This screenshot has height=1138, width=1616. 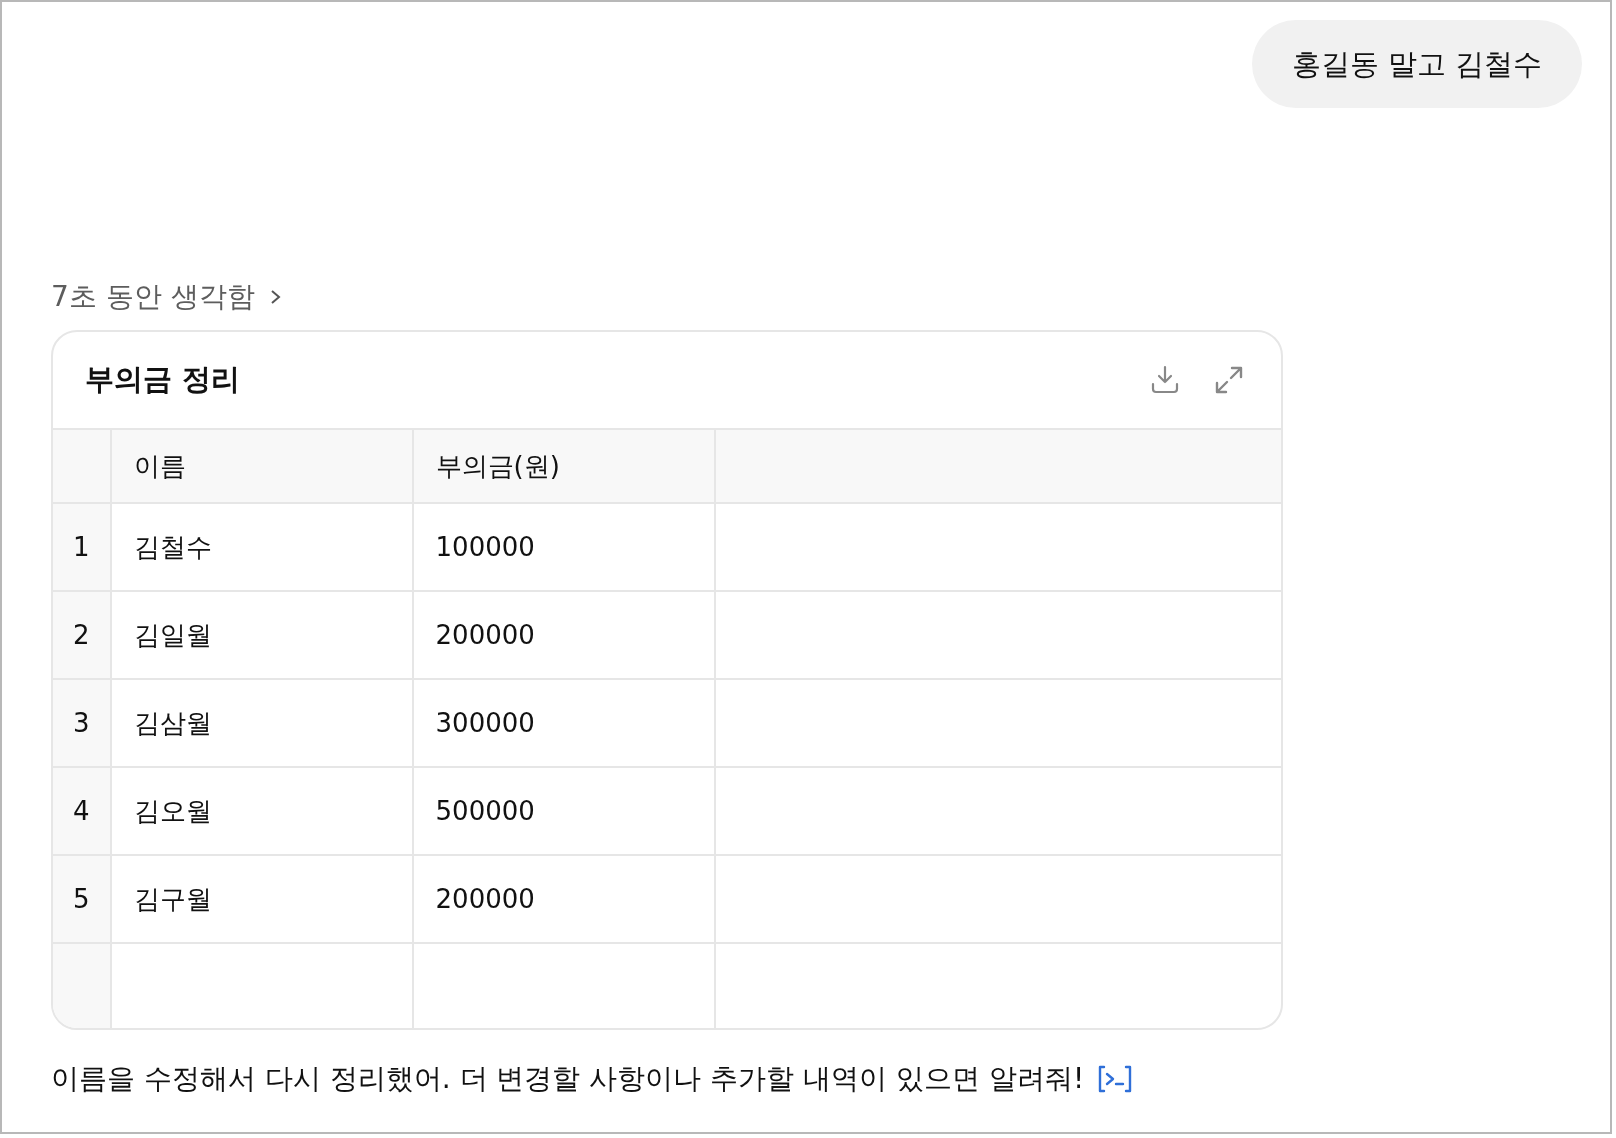 I want to click on table-cell: 김일월, so click(x=172, y=634).